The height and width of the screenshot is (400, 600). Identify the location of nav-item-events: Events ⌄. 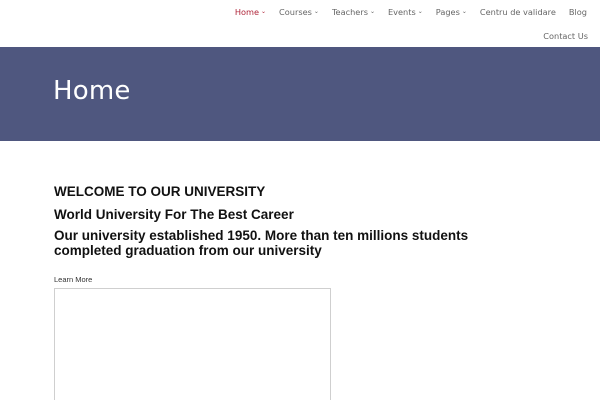
(406, 12).